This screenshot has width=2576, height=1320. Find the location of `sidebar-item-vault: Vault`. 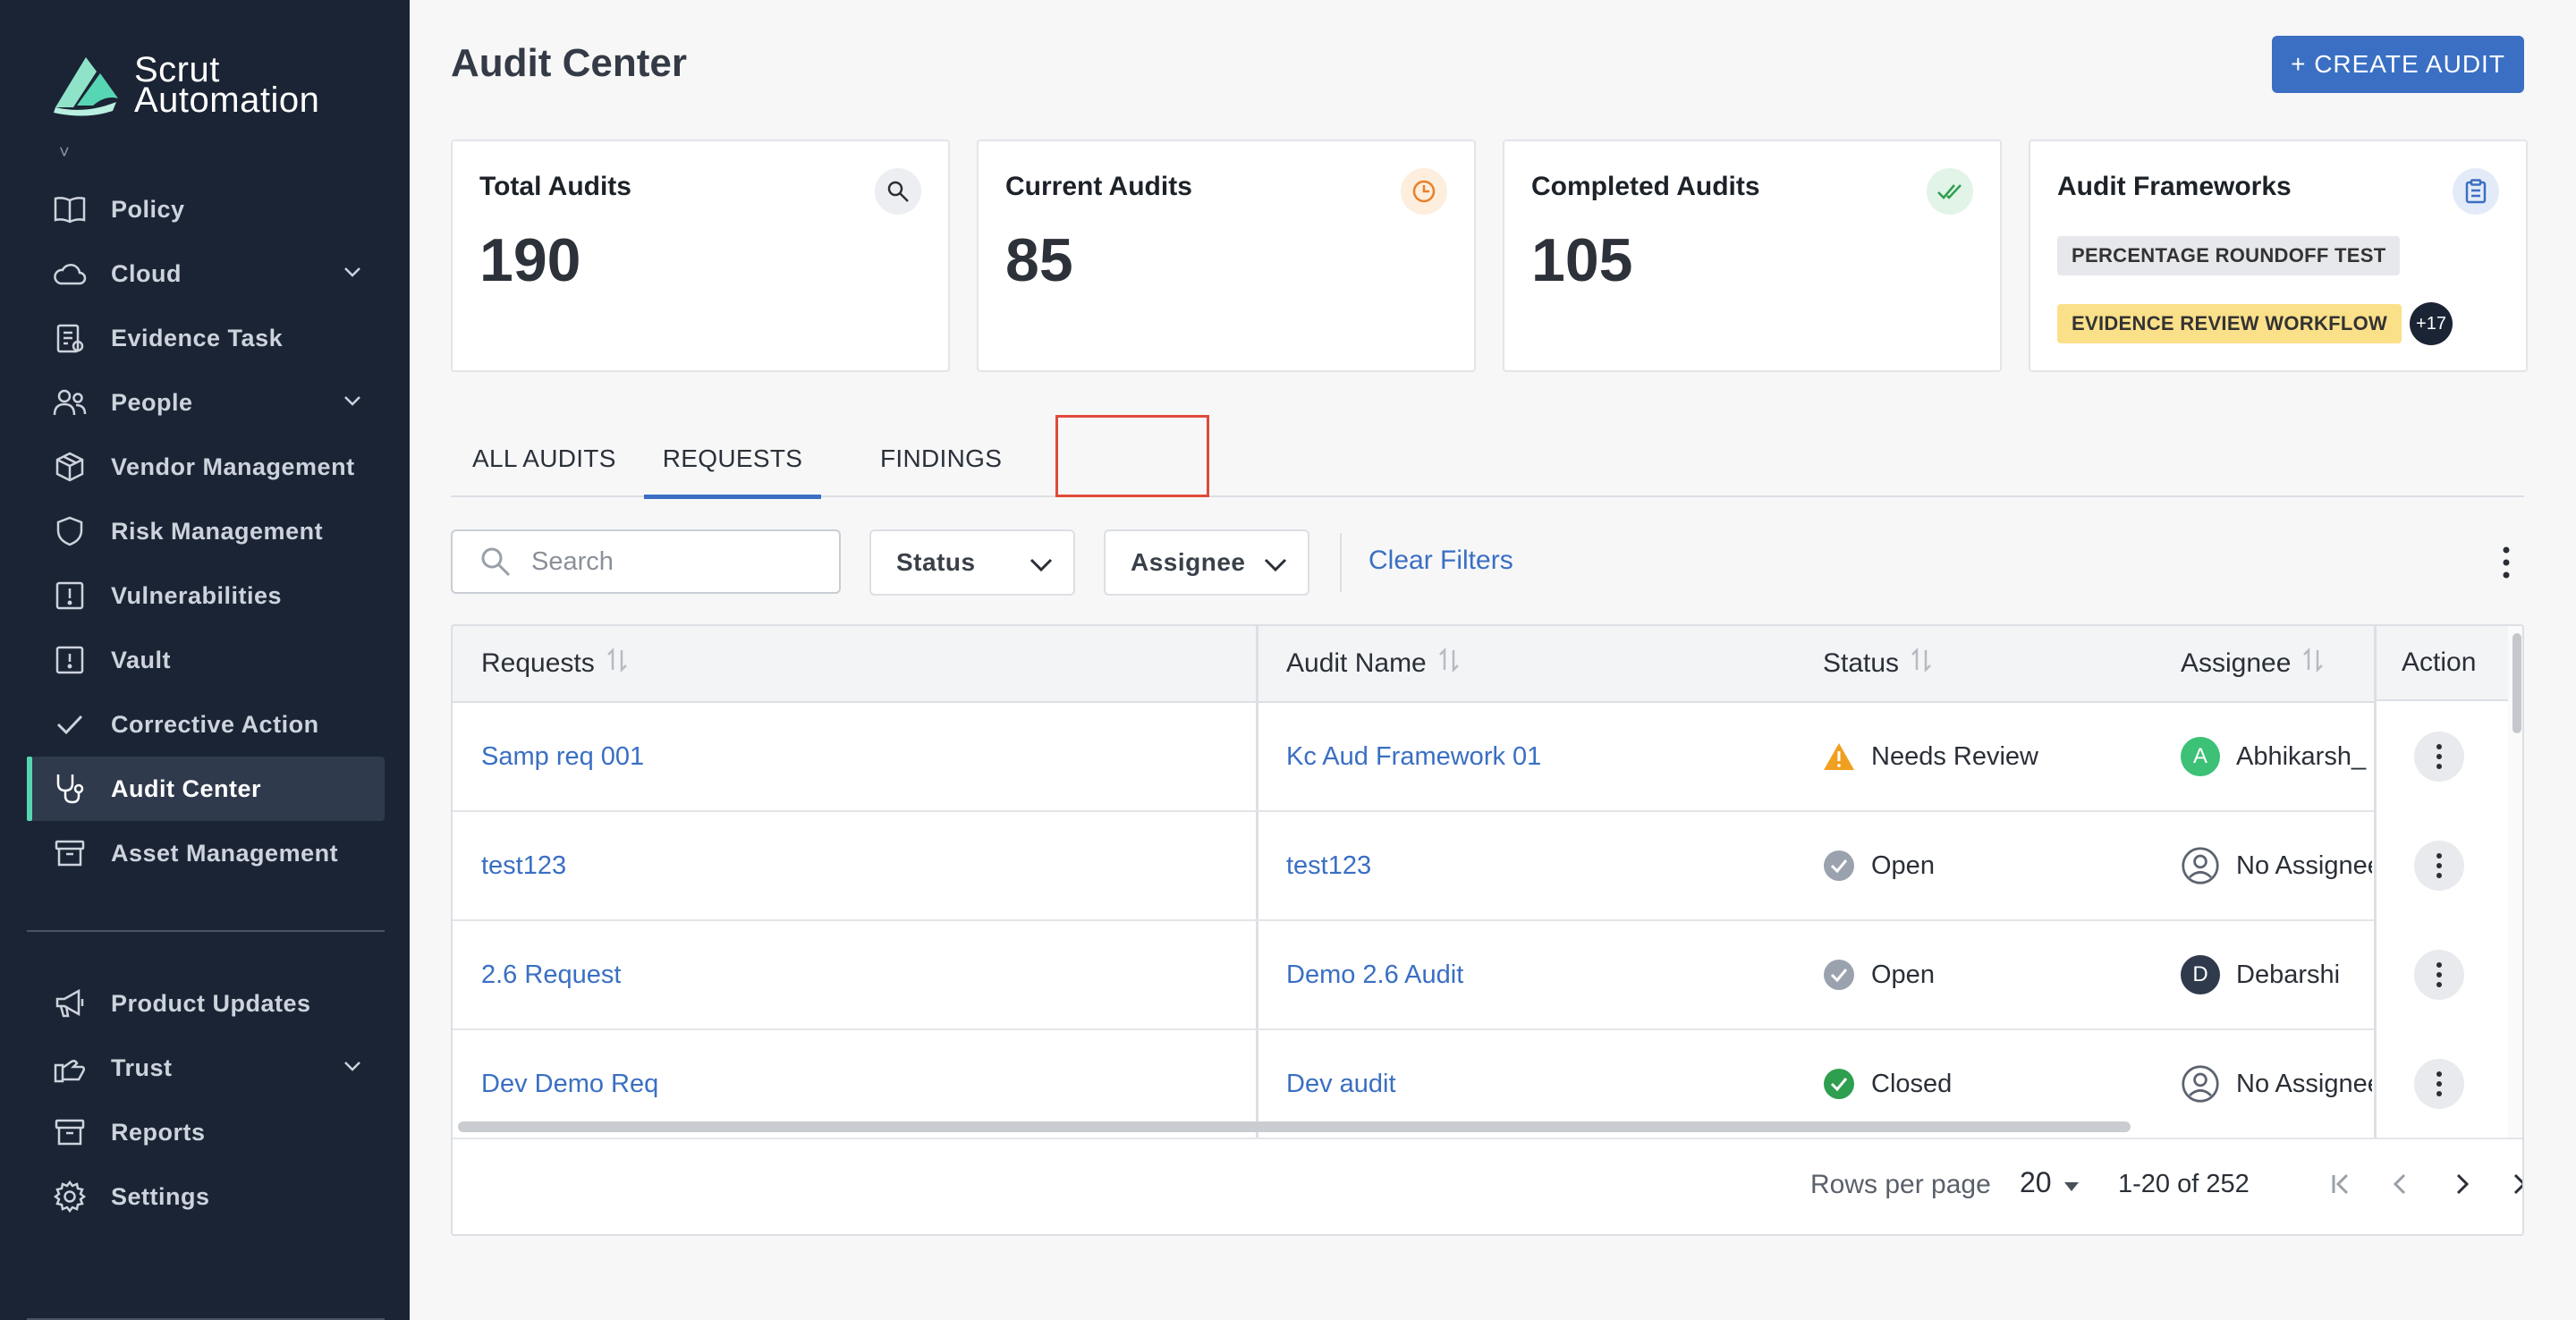

sidebar-item-vault: Vault is located at coordinates (206, 660).